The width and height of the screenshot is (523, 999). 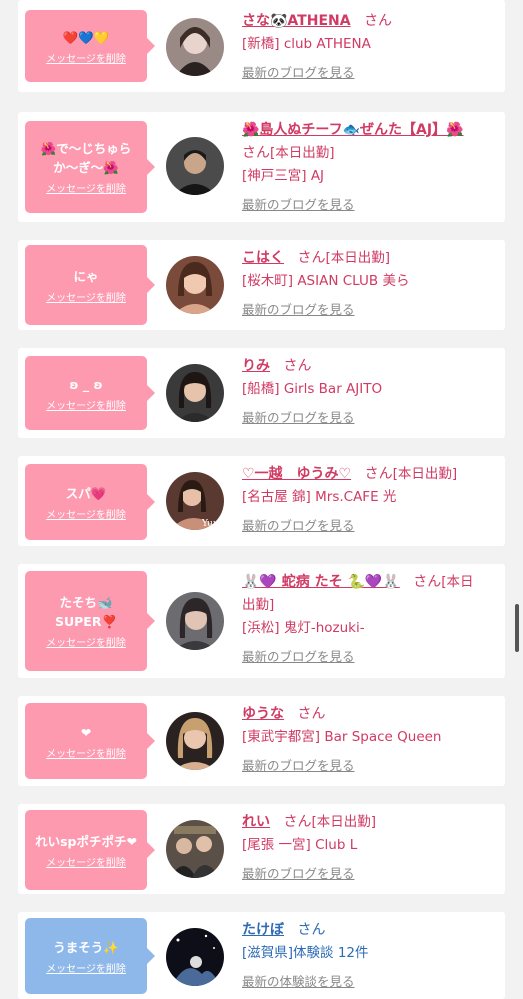 I want to click on shop-name: [尾張 一宮] Club L, so click(x=300, y=845).